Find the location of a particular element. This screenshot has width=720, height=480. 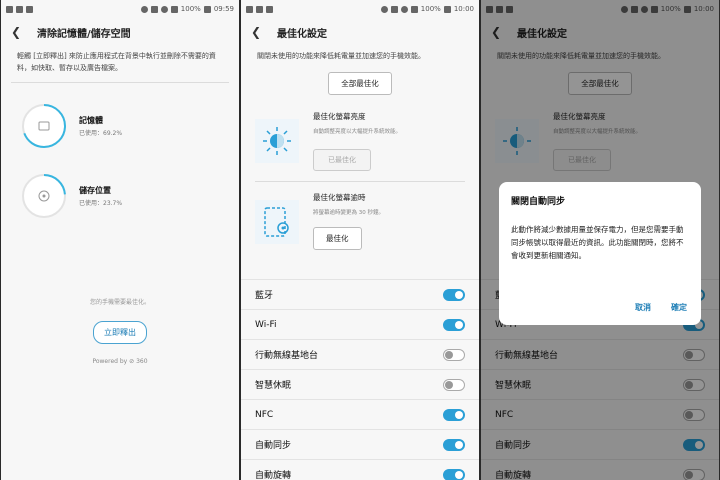

memory-gauge-row: 記憶體 已使用：69.2% is located at coordinates (120, 126).